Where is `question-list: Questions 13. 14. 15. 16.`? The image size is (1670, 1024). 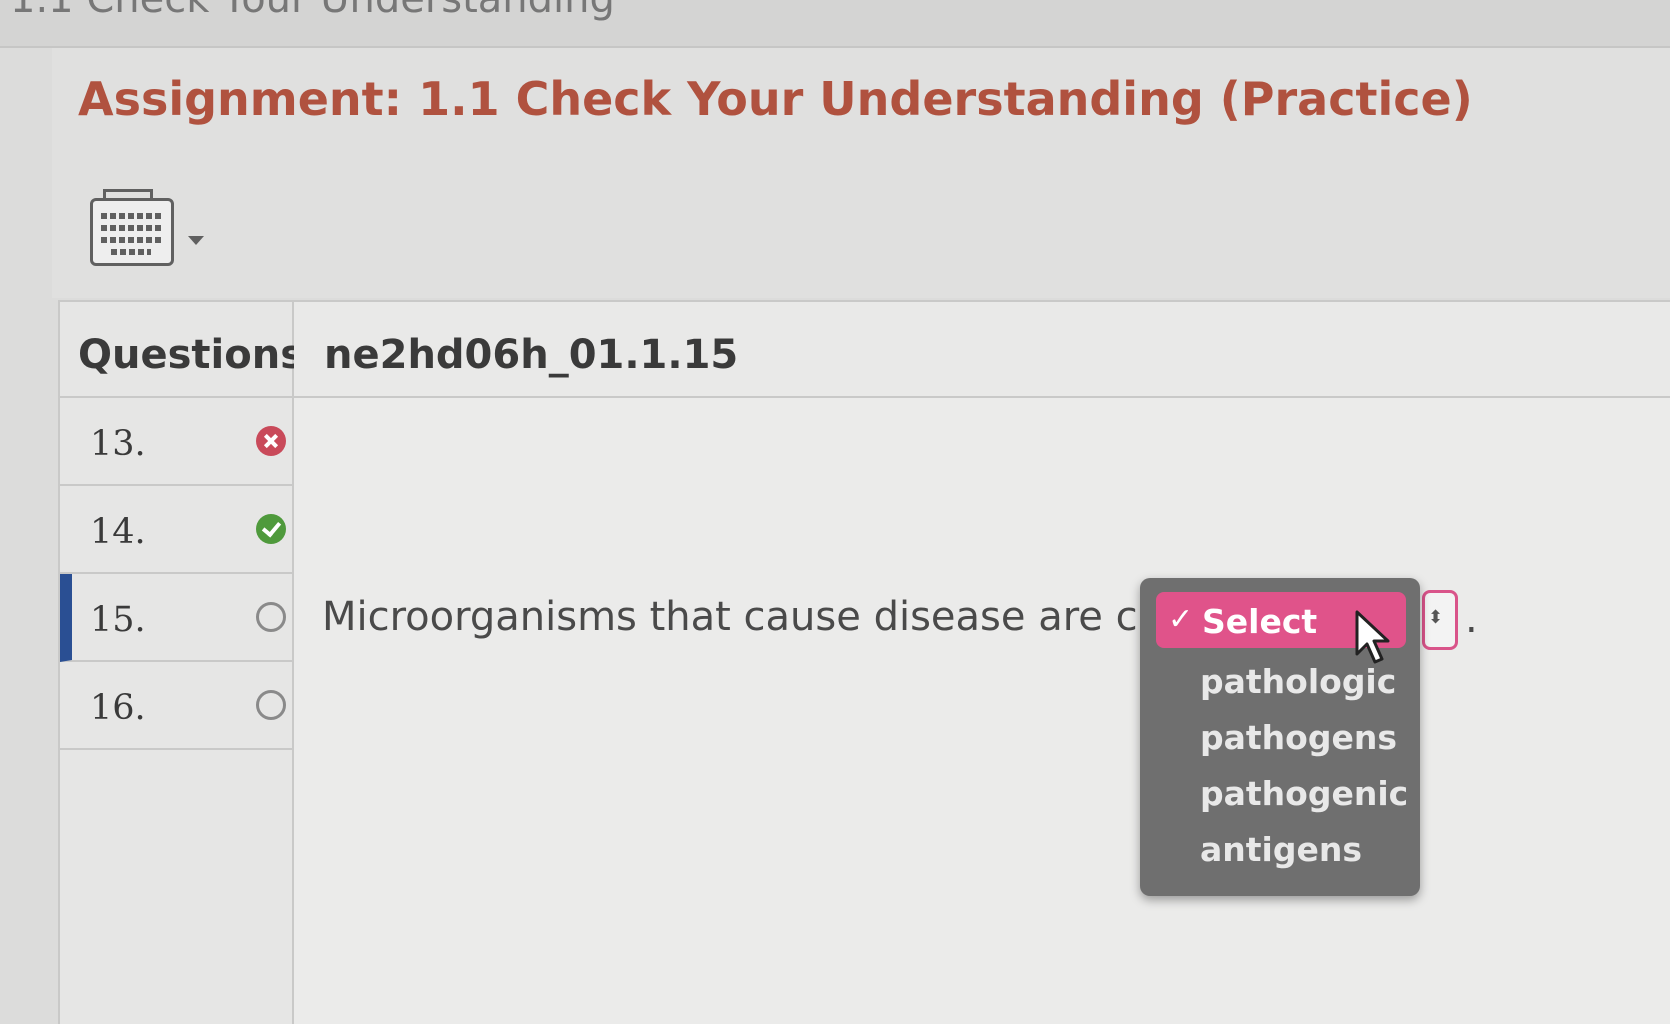
question-list: Questions 13. 14. 15. 16. is located at coordinates (181, 663).